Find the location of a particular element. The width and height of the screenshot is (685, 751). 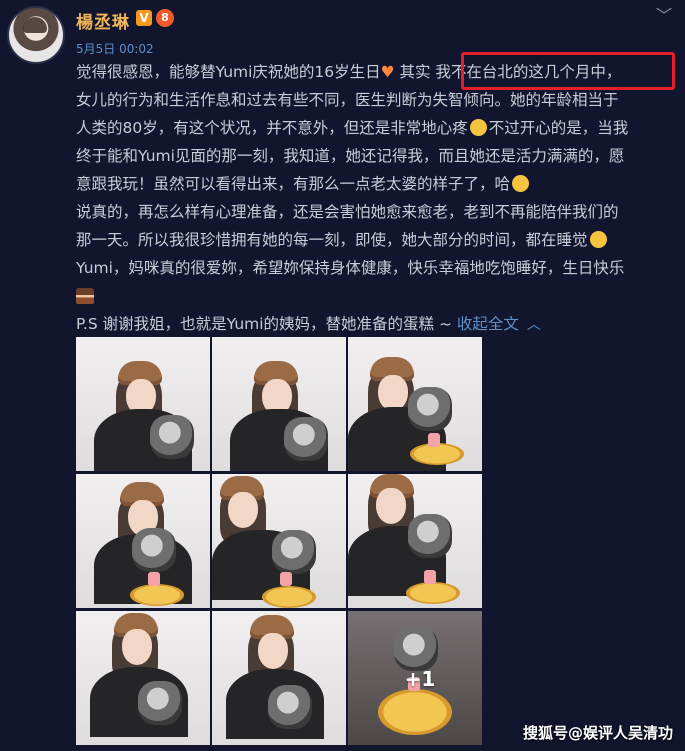

post-text: 其实 is located at coordinates (415, 72).